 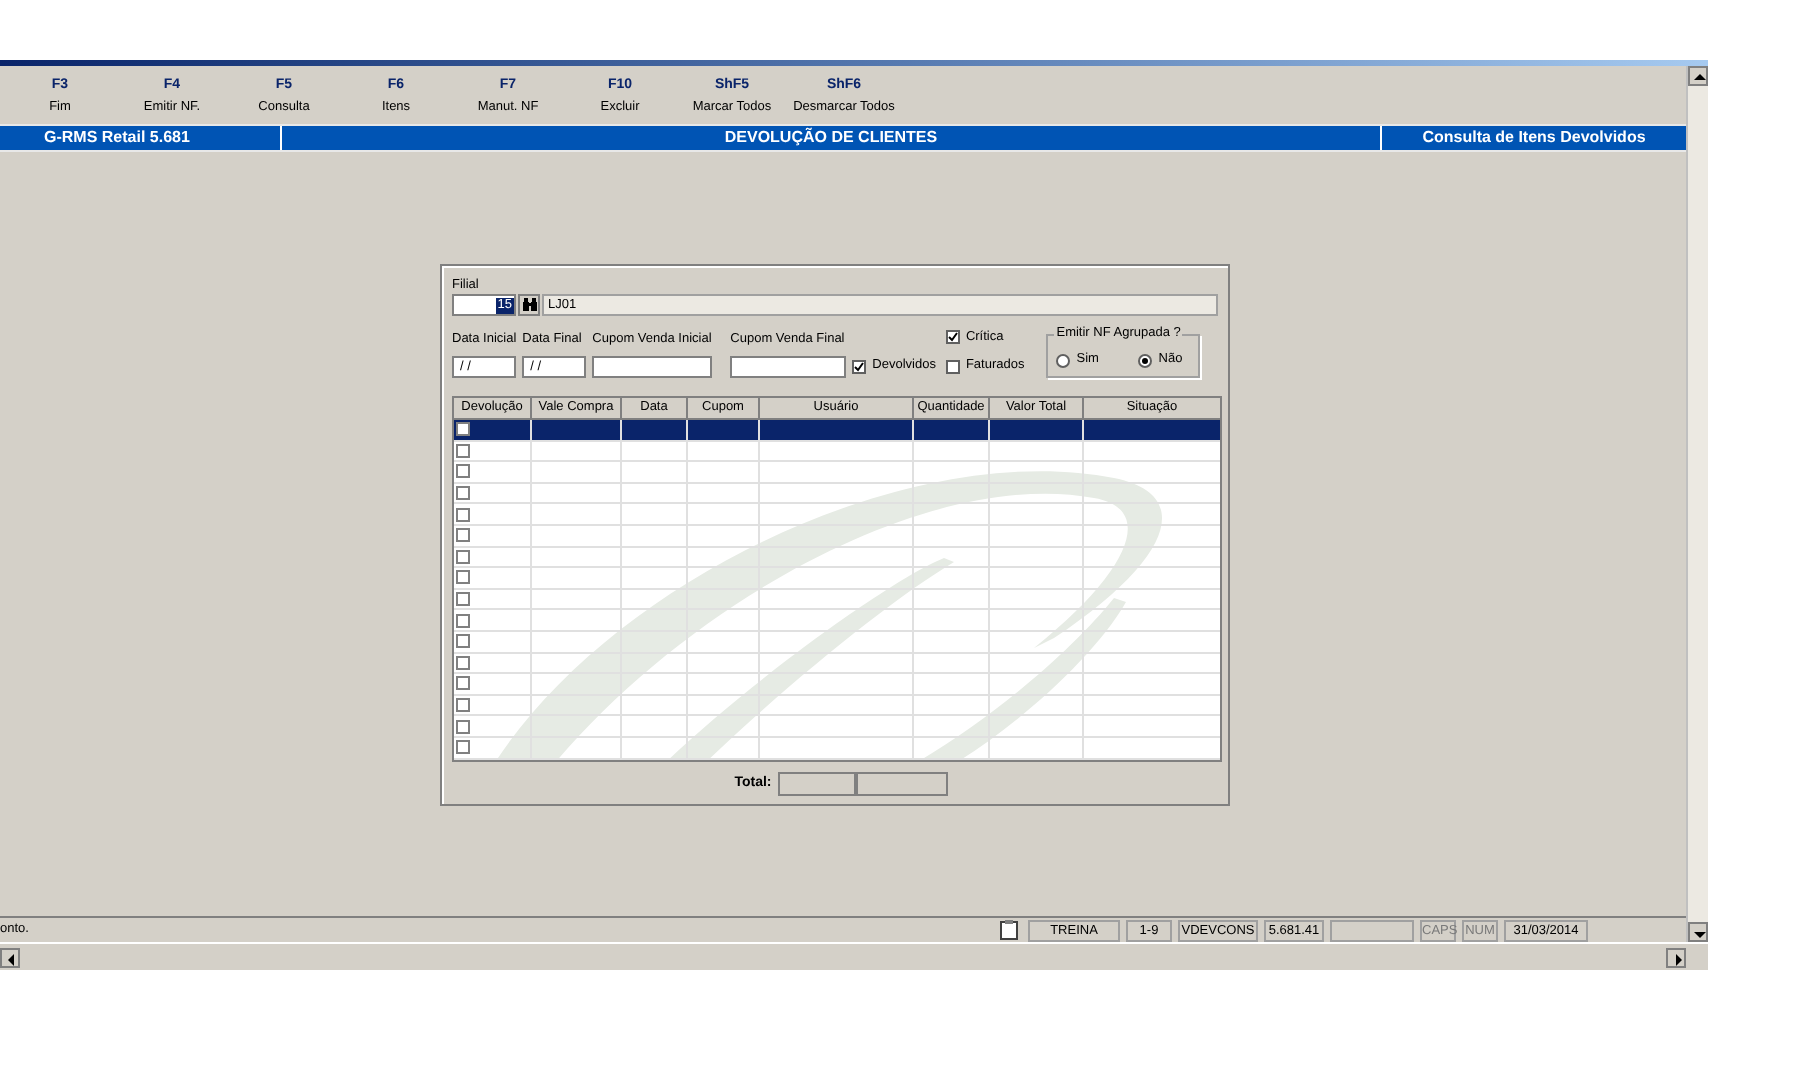 I want to click on binoculars-icon, so click(x=529, y=305).